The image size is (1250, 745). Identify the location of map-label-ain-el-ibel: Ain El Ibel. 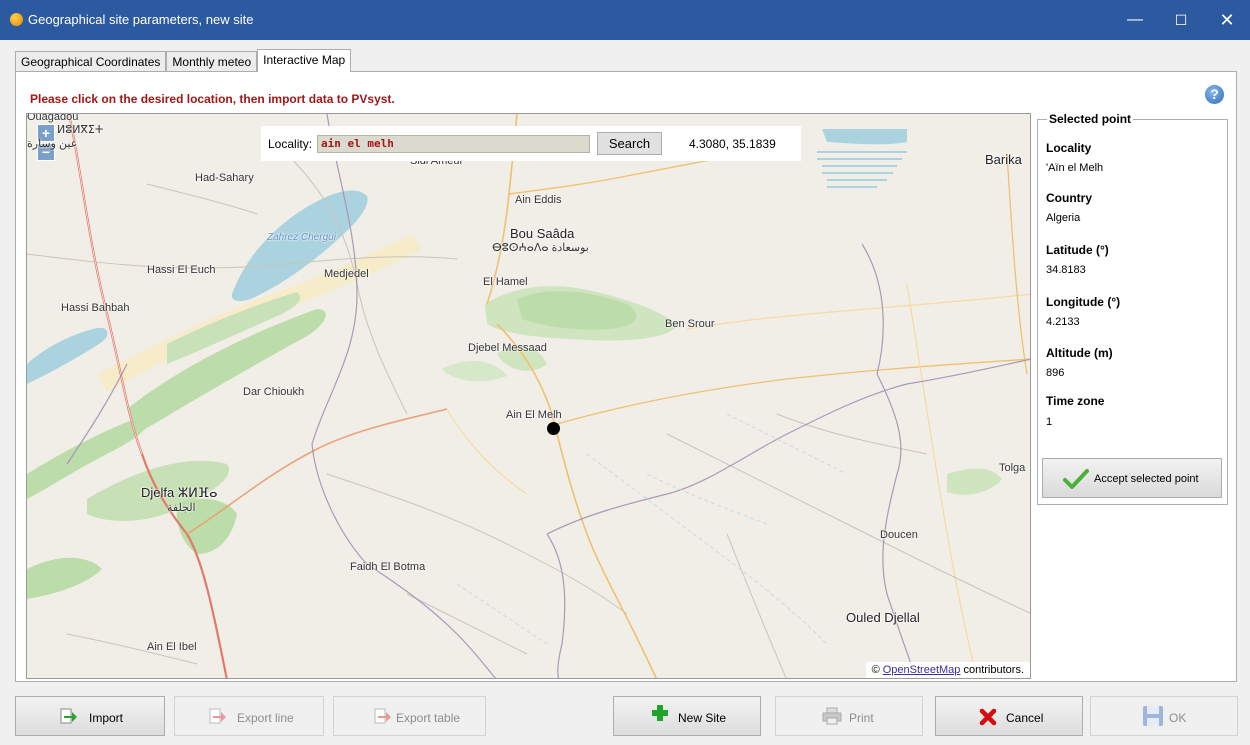
(172, 647).